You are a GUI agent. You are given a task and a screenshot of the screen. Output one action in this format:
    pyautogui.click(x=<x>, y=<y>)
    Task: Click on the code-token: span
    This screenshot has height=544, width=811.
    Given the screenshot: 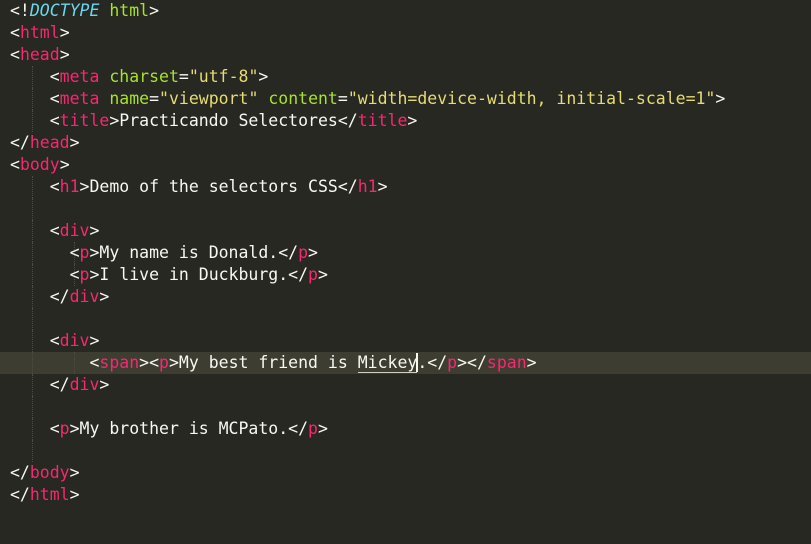 What is the action you would take?
    pyautogui.click(x=119, y=362)
    